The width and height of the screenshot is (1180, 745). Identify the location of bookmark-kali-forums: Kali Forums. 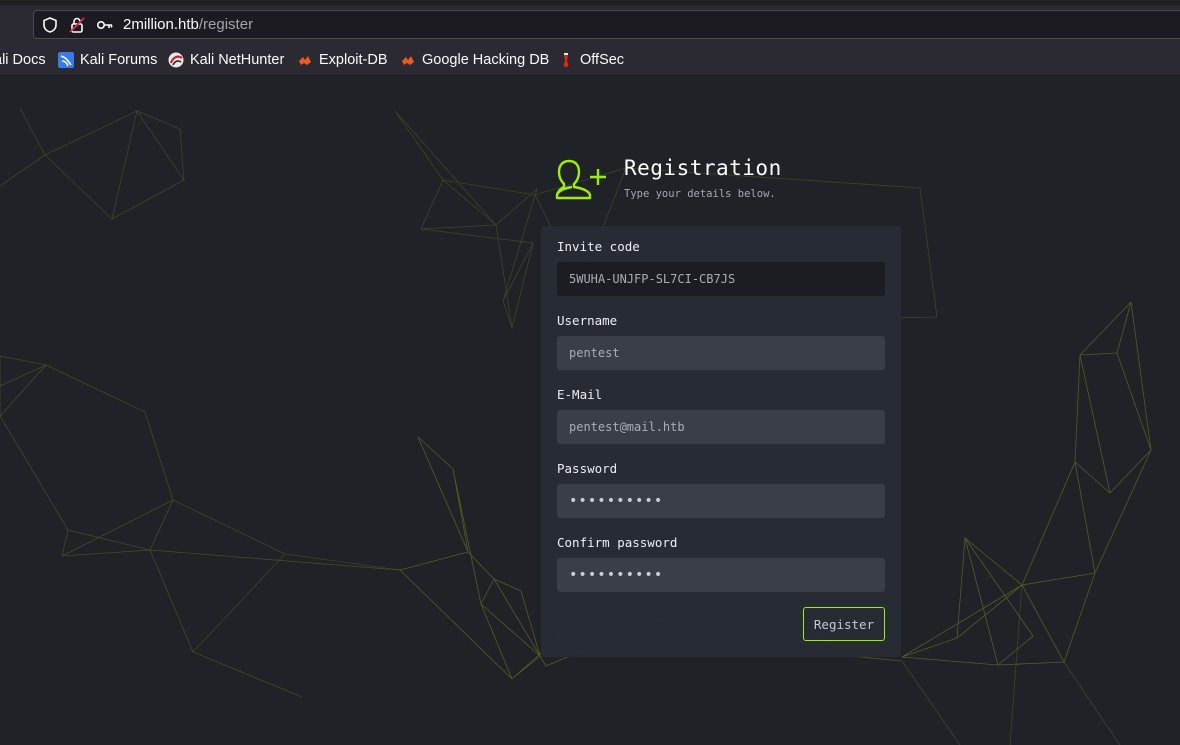
(107, 60).